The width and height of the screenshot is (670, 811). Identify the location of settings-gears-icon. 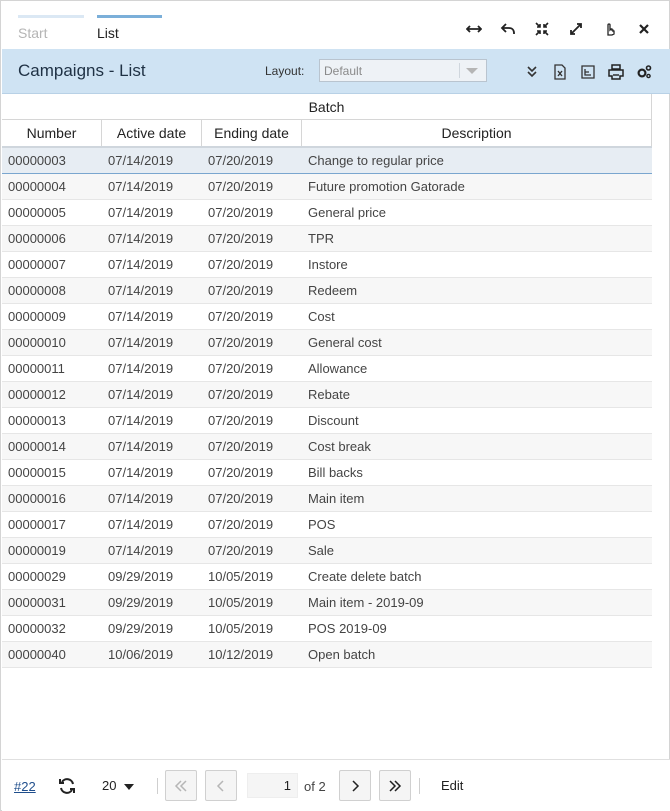
(644, 72).